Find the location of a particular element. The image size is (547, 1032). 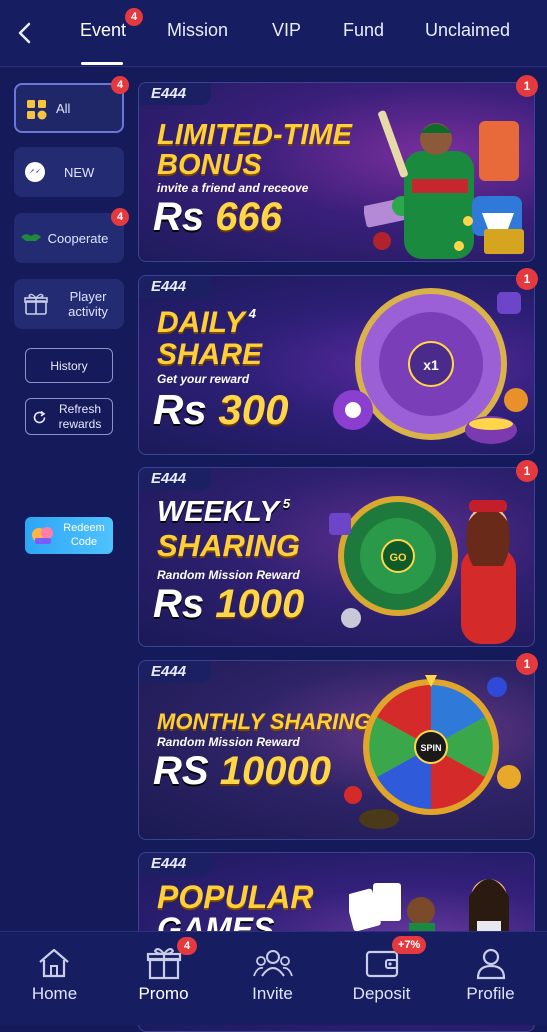

nav-home: Home is located at coordinates (54, 978).